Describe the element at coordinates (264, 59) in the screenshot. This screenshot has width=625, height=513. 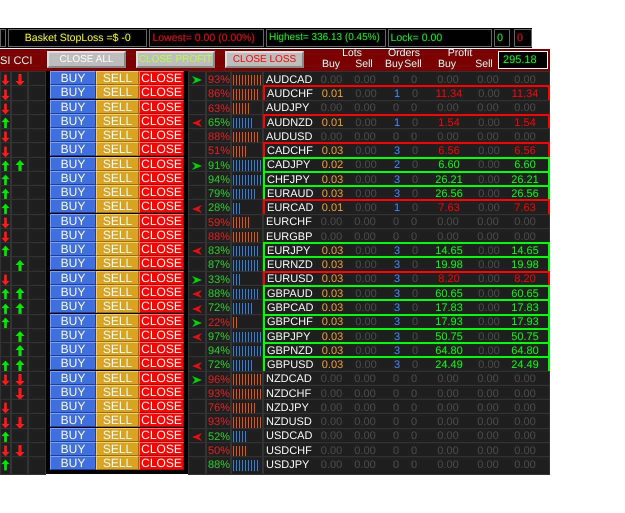
I see `close-button: CLOSE LOSS` at that location.